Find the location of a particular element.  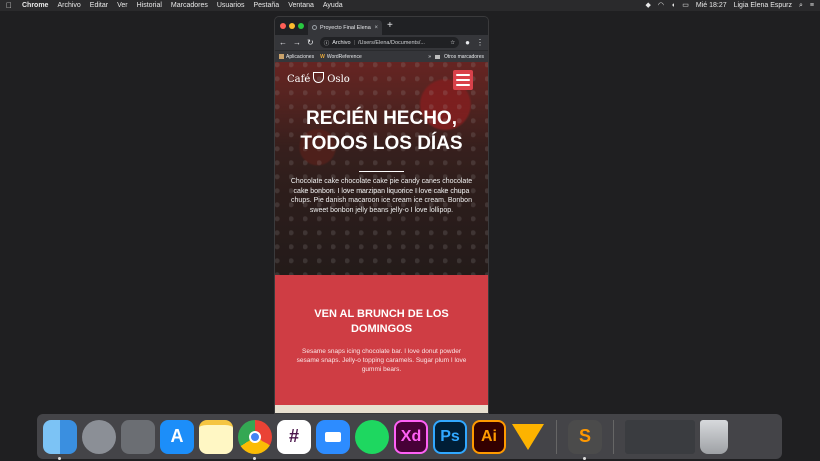

bookmark-wordreference: W WordReference is located at coordinates (341, 57).